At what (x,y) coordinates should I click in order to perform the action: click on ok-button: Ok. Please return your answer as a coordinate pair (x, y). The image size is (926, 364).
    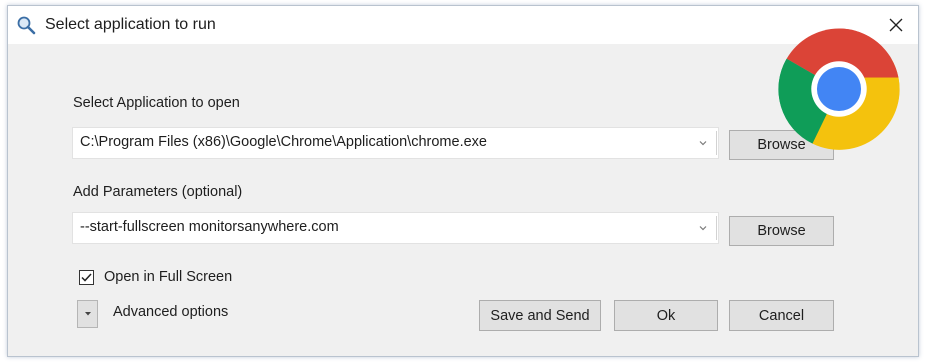
    Looking at the image, I should click on (666, 315).